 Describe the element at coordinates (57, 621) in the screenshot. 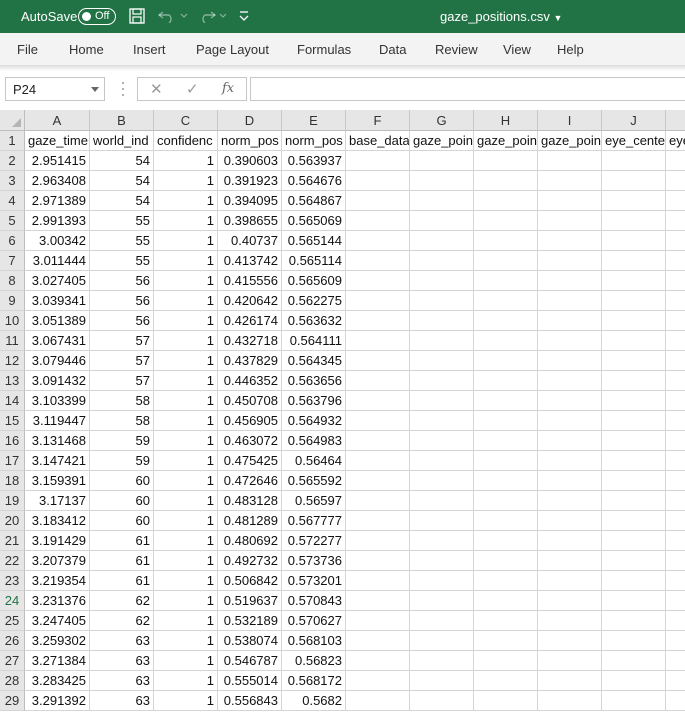

I see `grid-cell: 3.247405` at that location.